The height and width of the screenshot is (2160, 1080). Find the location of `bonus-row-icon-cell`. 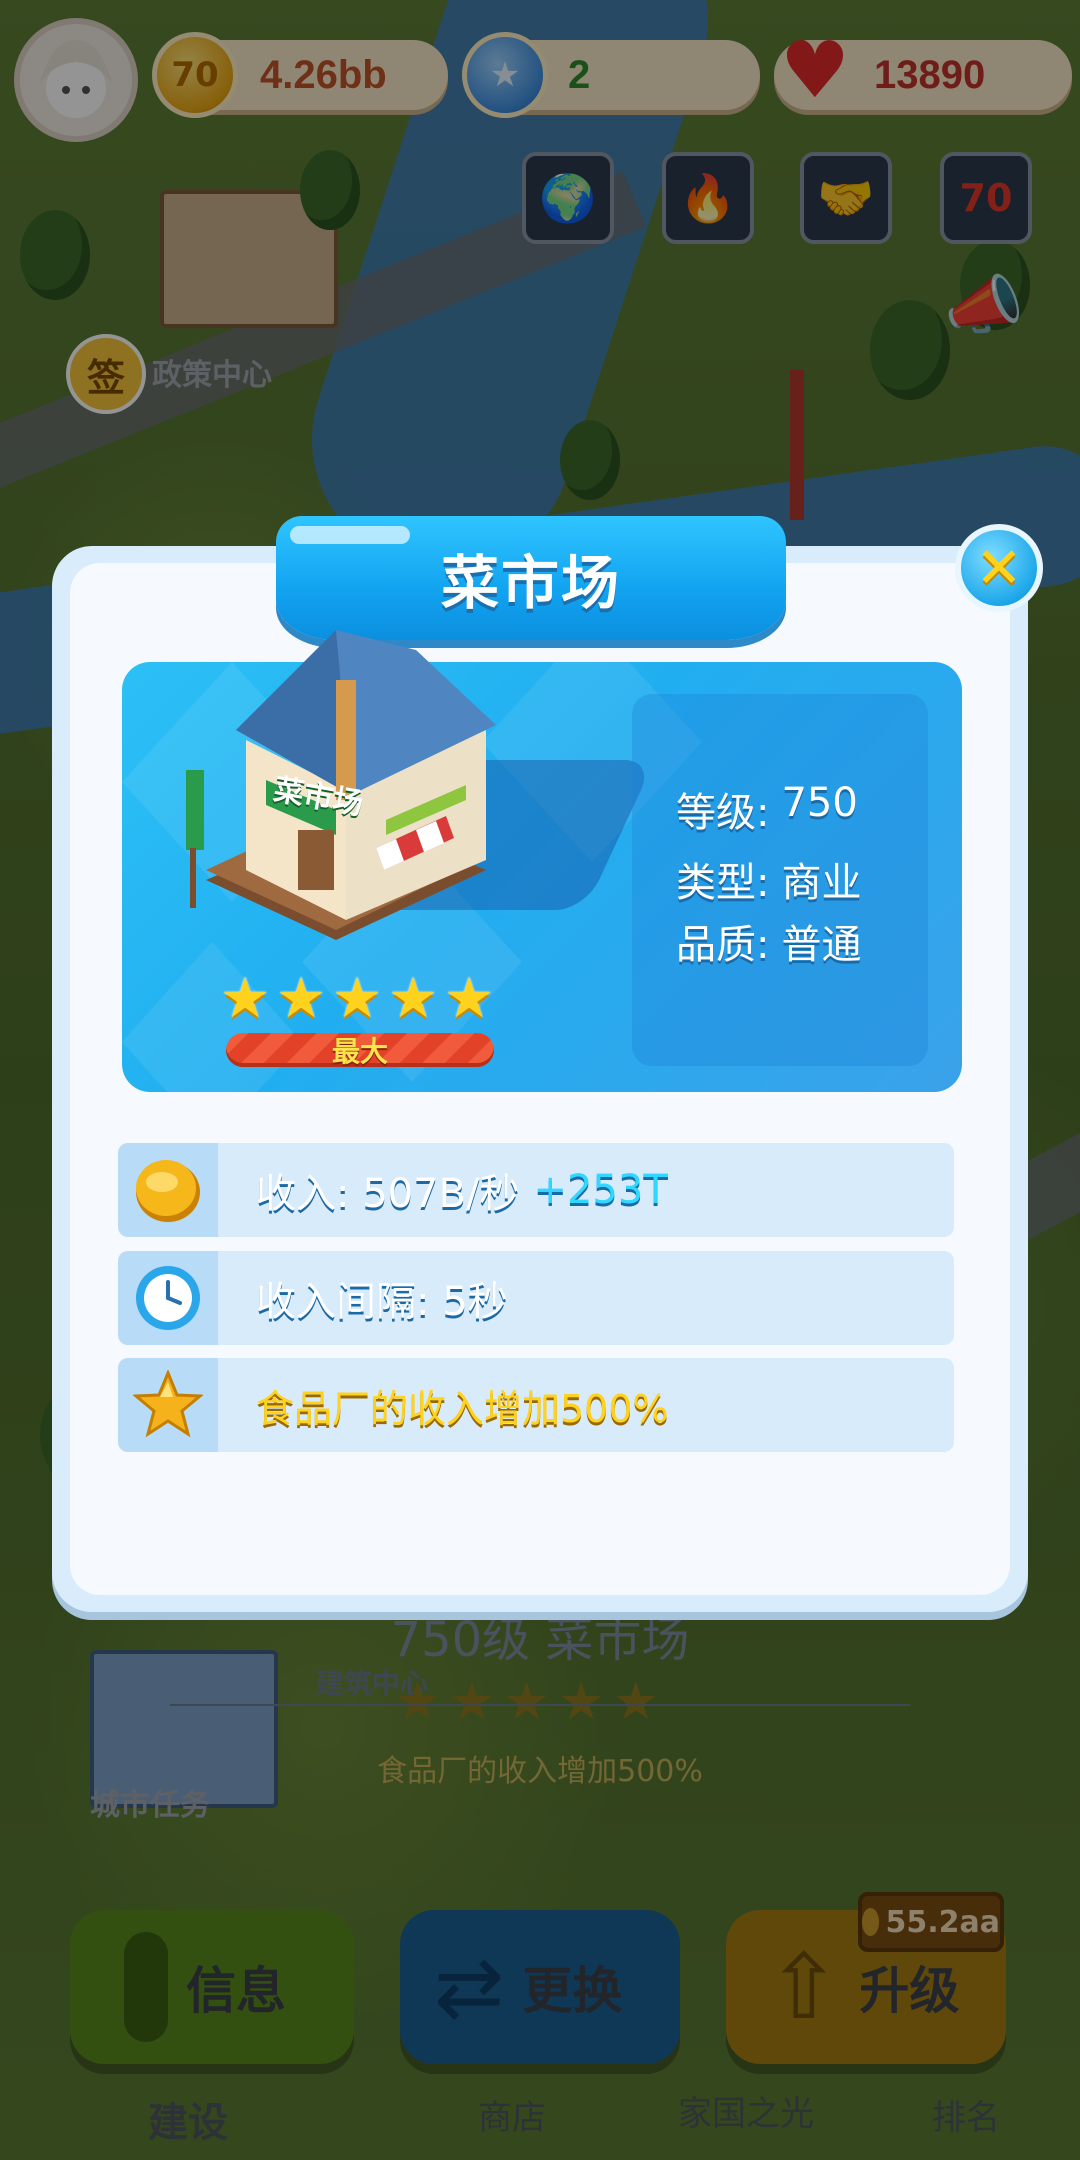

bonus-row-icon-cell is located at coordinates (168, 1405).